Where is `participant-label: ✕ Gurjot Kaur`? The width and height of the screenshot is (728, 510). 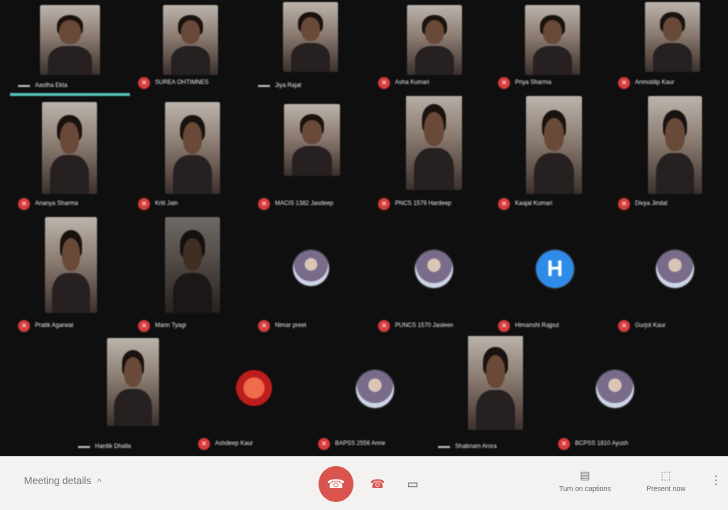
participant-label: ✕ Gurjot Kaur is located at coordinates (642, 326).